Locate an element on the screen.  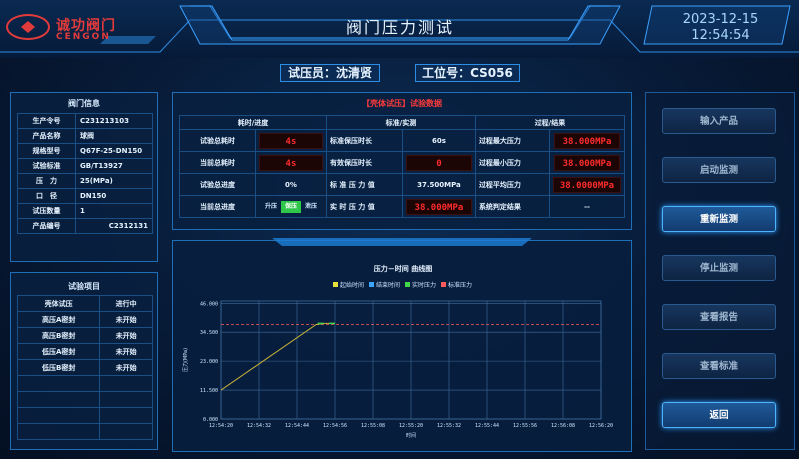
label-max-p: 过程最大压力 is located at coordinates (512, 140).